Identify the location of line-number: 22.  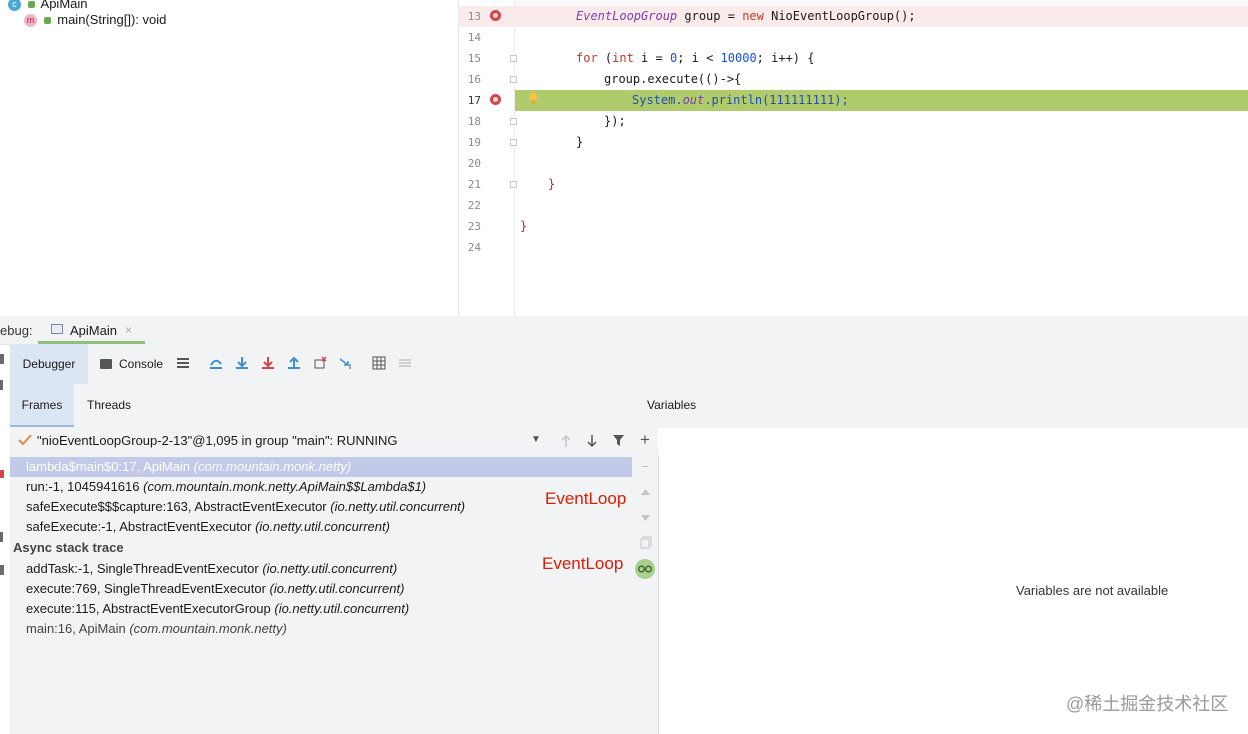
(474, 205).